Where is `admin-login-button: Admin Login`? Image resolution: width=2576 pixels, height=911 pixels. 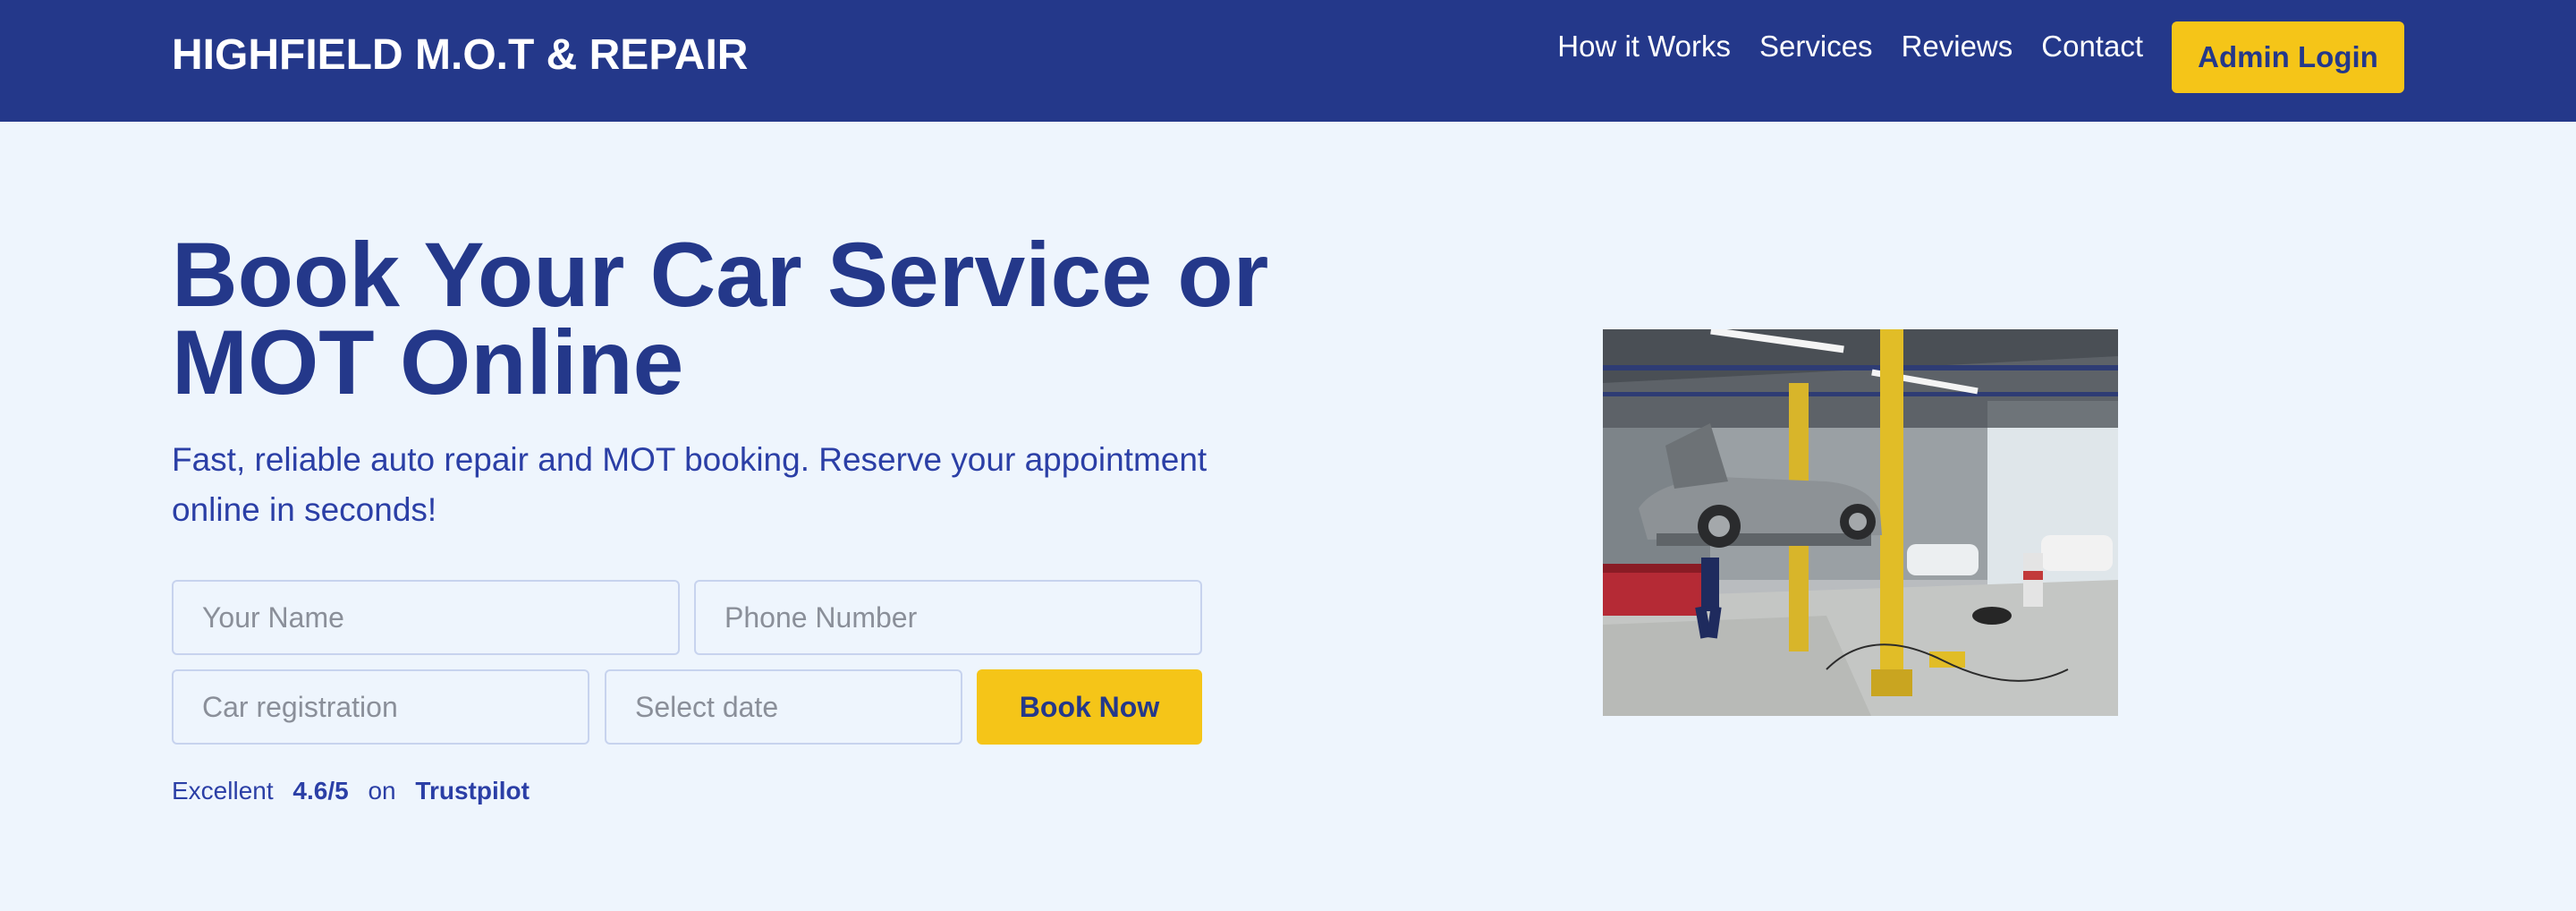 admin-login-button: Admin Login is located at coordinates (2288, 57).